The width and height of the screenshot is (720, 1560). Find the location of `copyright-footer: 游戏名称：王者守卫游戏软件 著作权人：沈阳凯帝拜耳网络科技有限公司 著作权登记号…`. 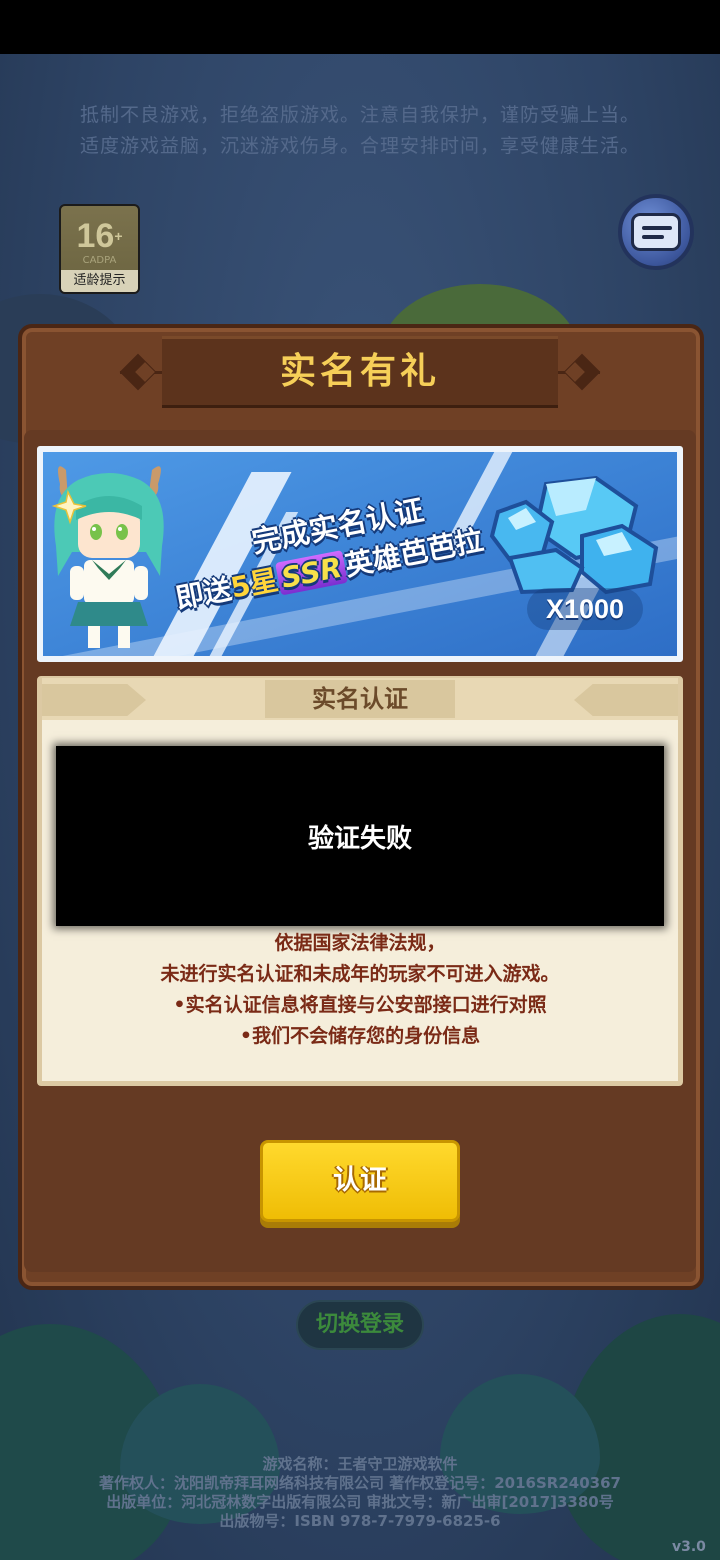

copyright-footer: 游戏名称：王者守卫游戏软件 著作权人：沈阳凯帝拜耳网络科技有限公司 著作权登记号… is located at coordinates (360, 1493).